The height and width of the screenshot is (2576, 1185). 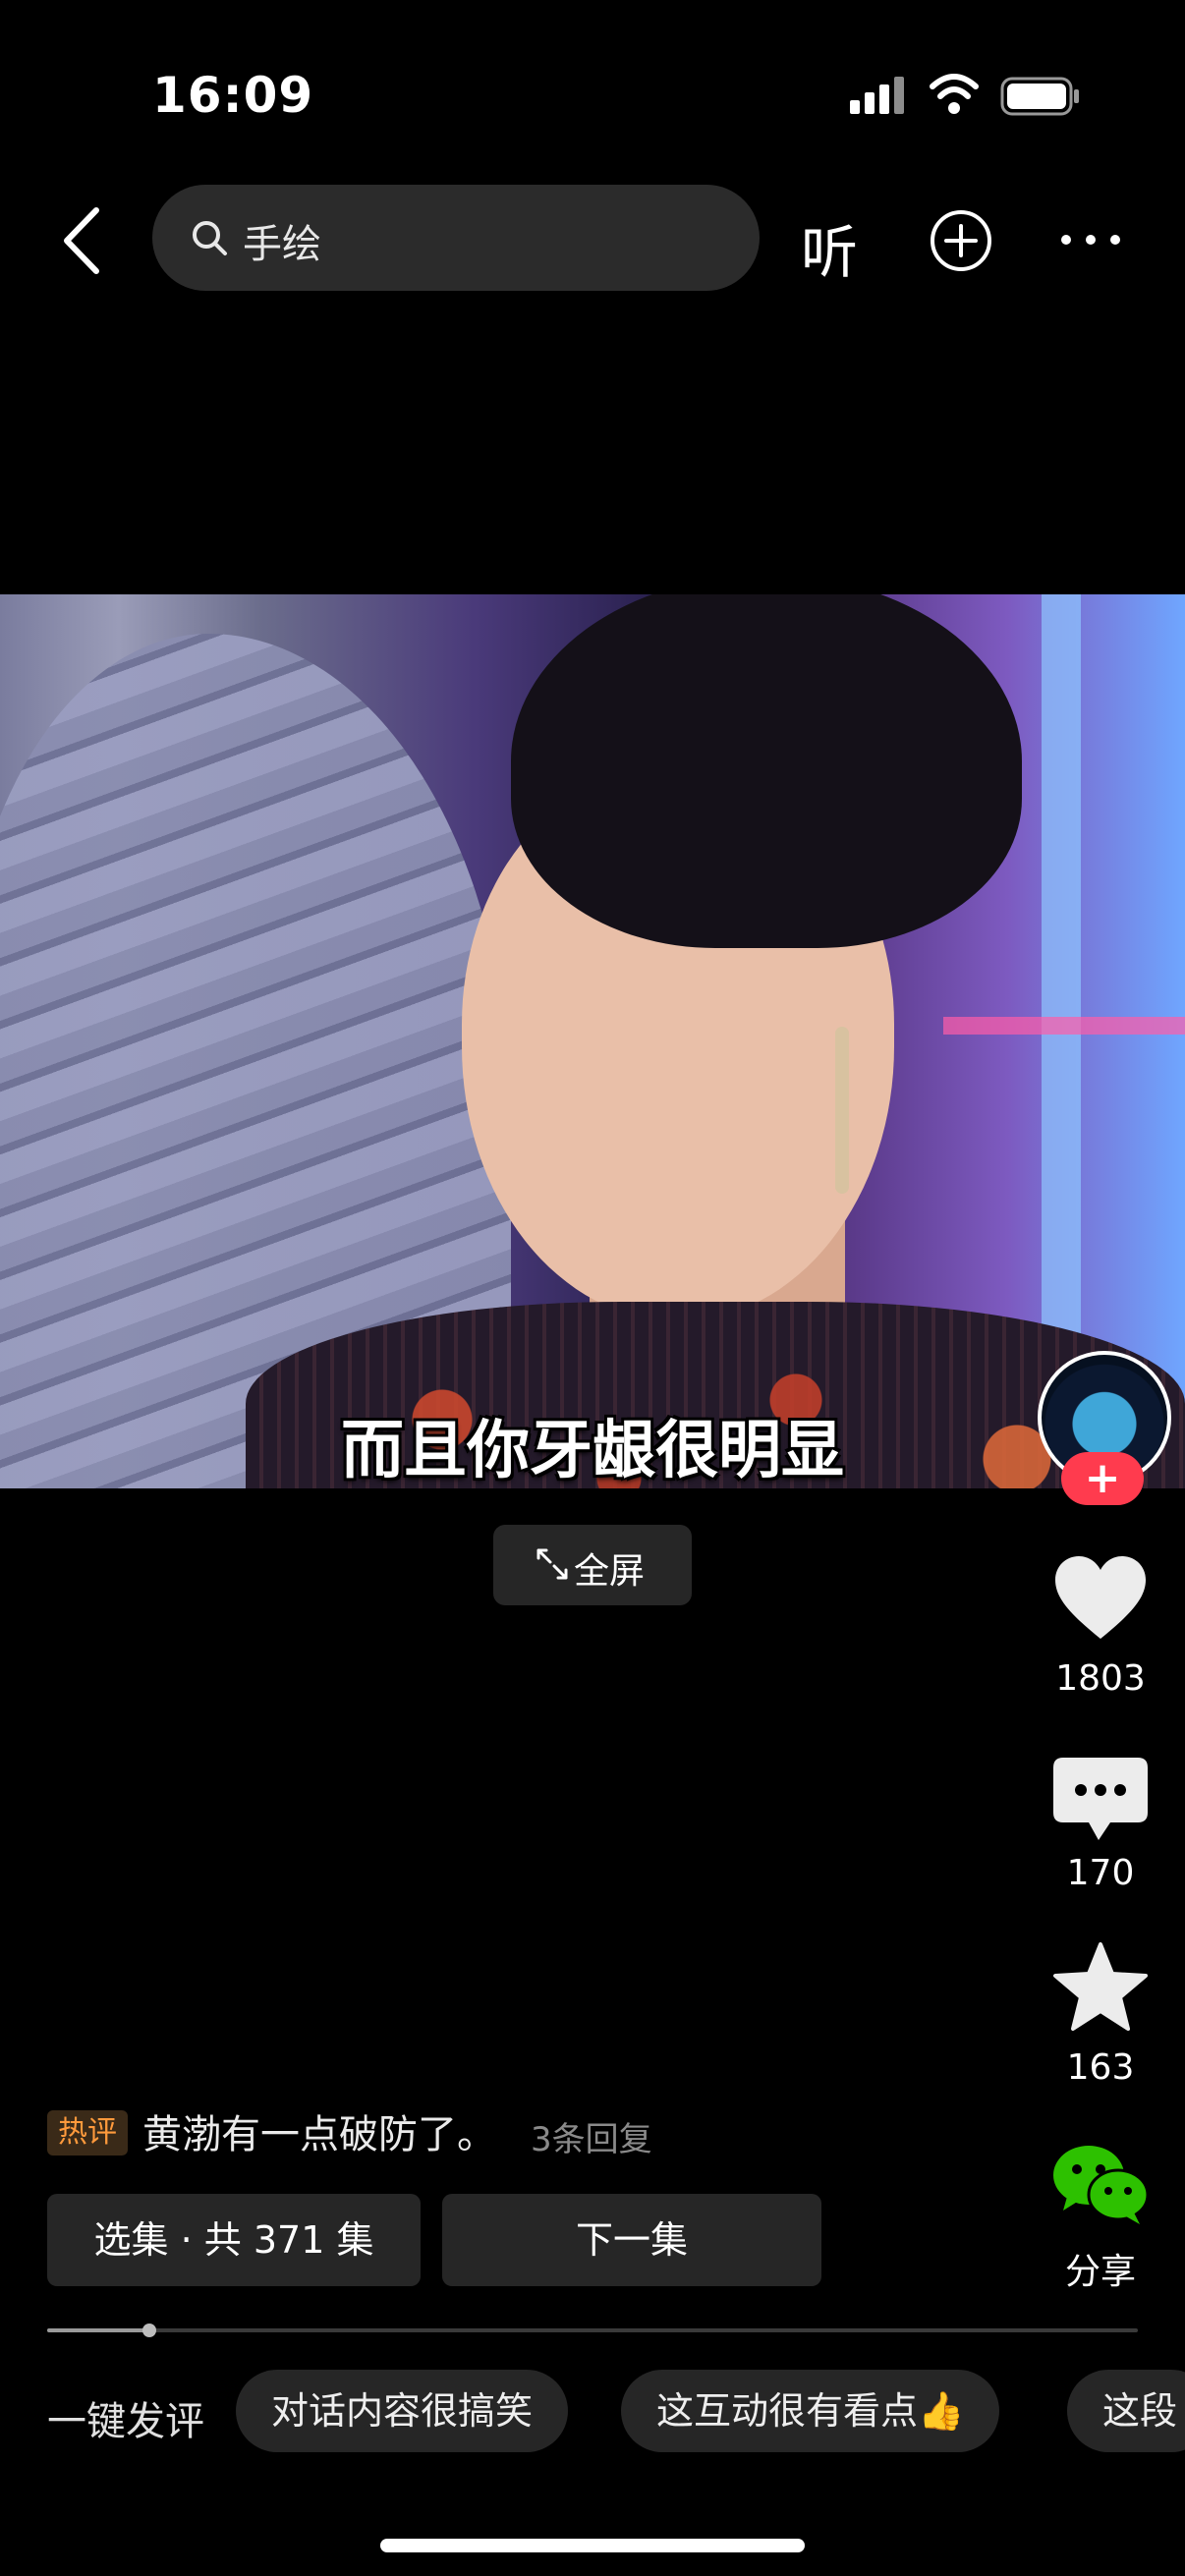 I want to click on search-query: 手绘, so click(x=282, y=244).